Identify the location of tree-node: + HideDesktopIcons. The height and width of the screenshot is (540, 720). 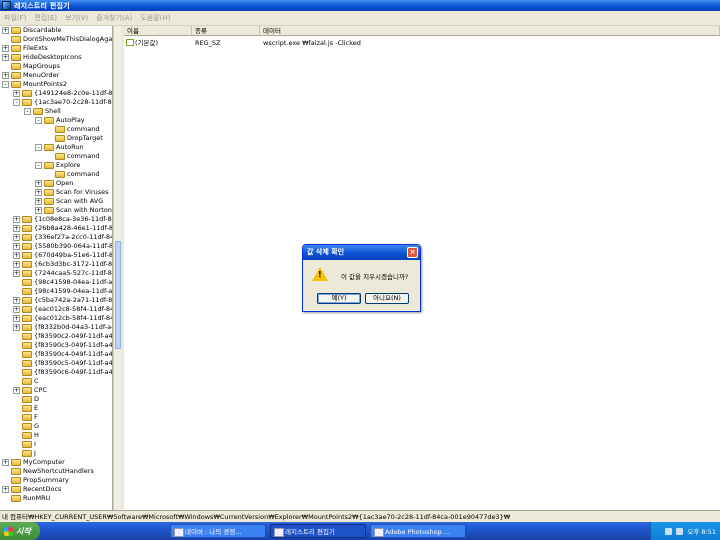
(42, 57).